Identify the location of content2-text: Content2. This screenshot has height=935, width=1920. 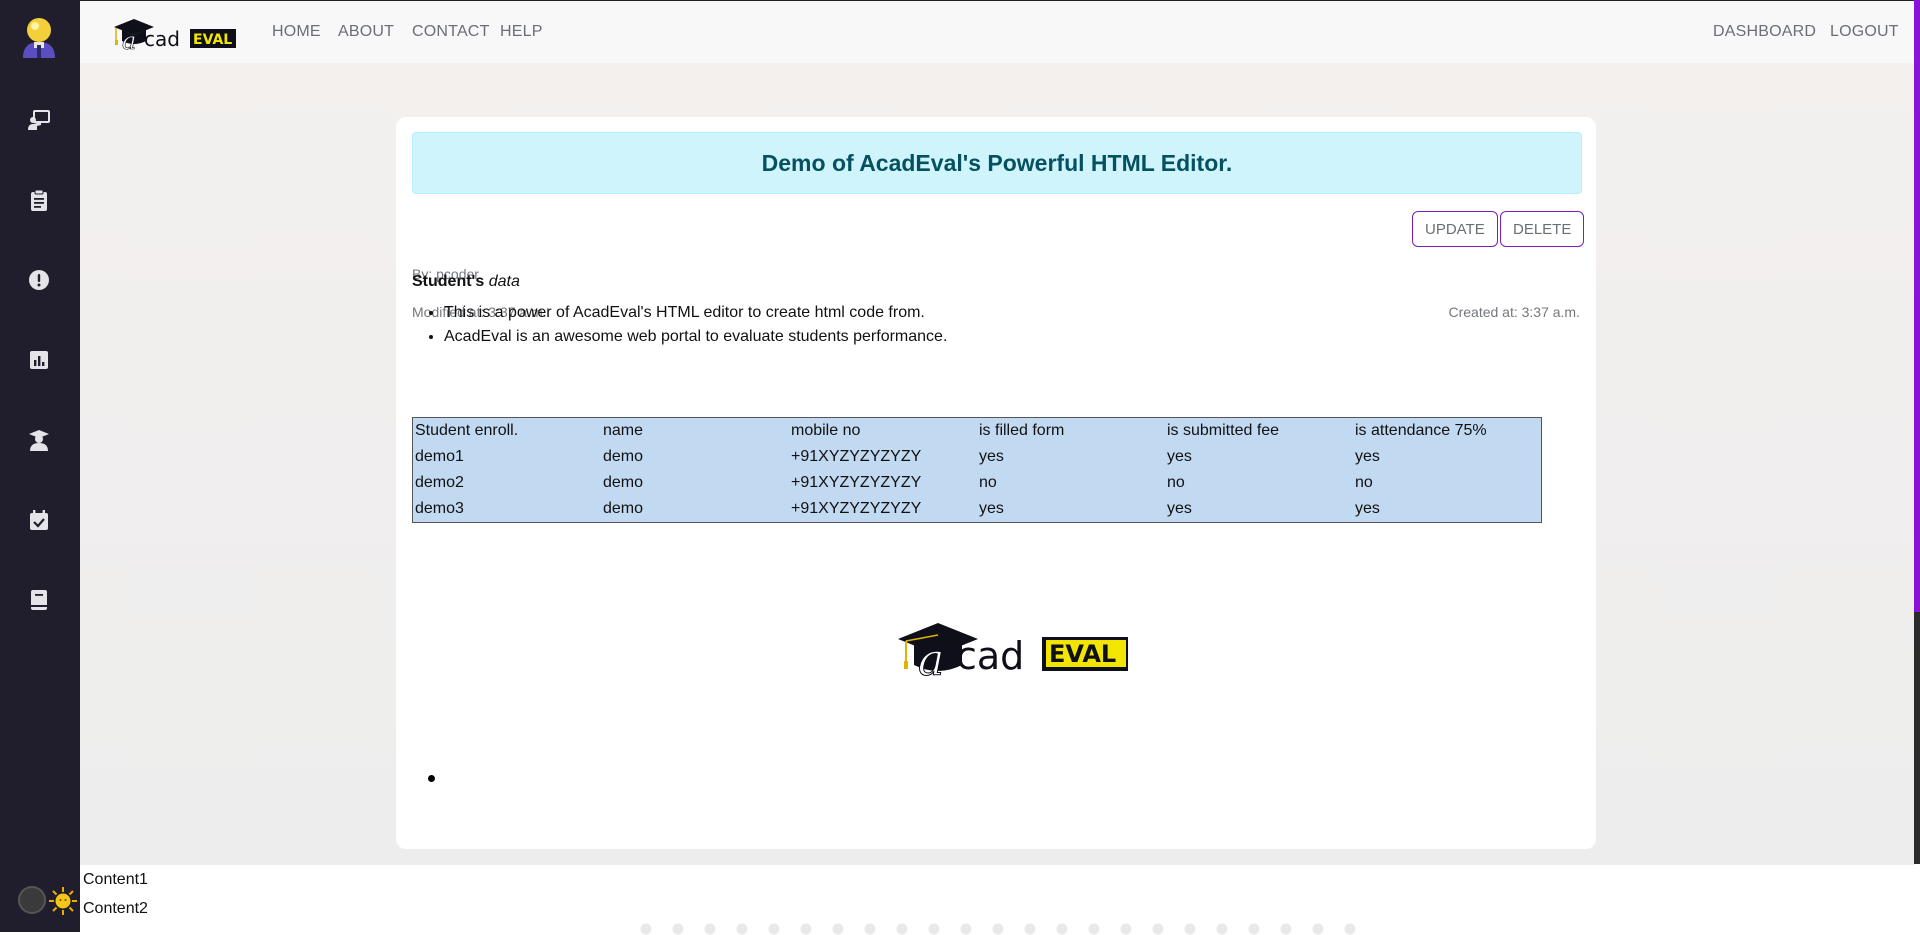
(115, 908).